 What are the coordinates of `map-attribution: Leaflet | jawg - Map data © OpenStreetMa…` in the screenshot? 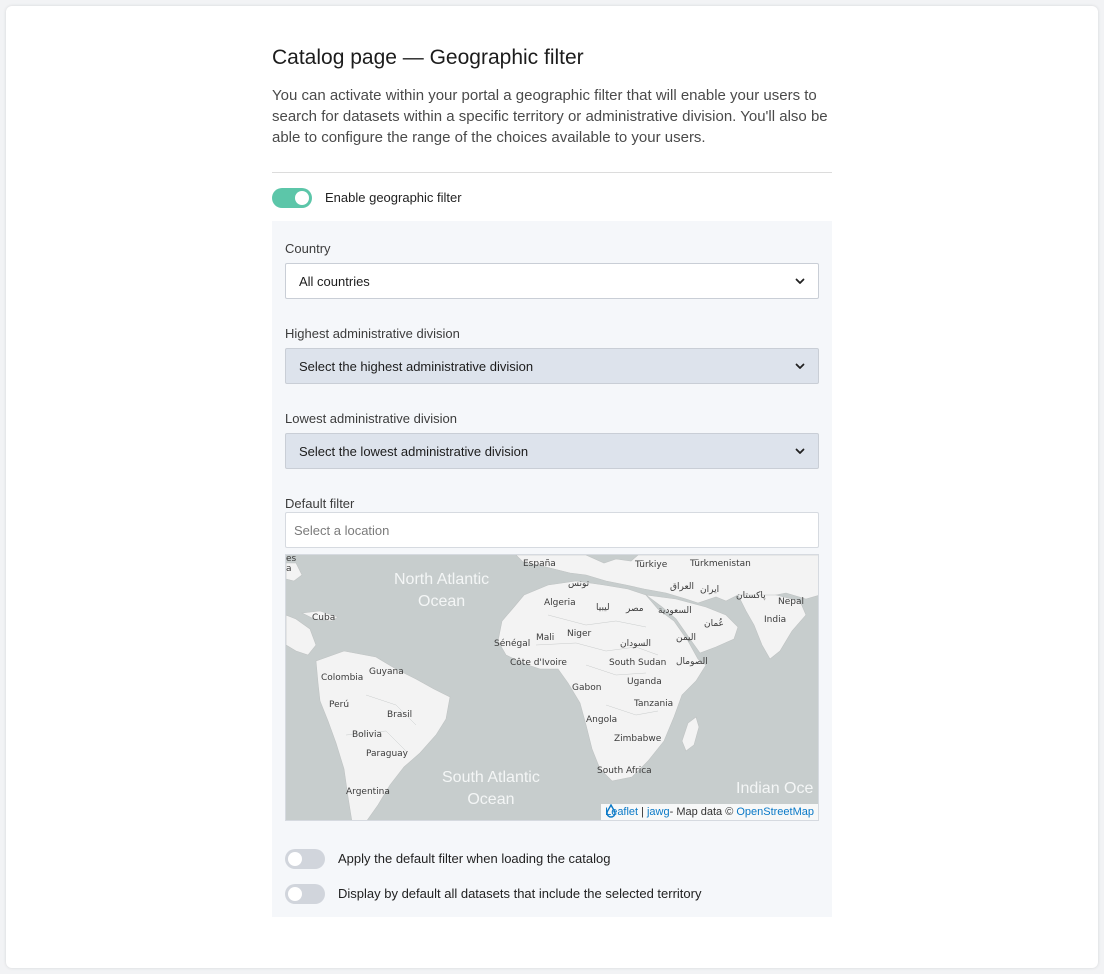 It's located at (709, 812).